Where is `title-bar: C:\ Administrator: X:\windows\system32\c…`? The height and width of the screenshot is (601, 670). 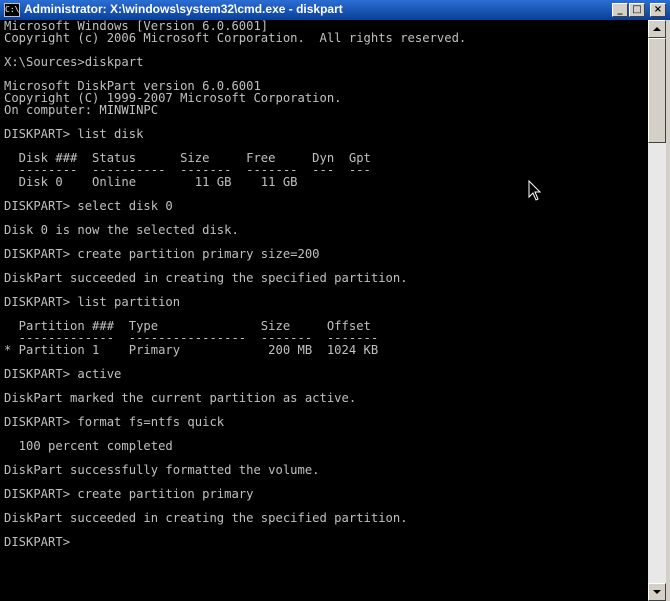 title-bar: C:\ Administrator: X:\windows\system32\c… is located at coordinates (335, 10).